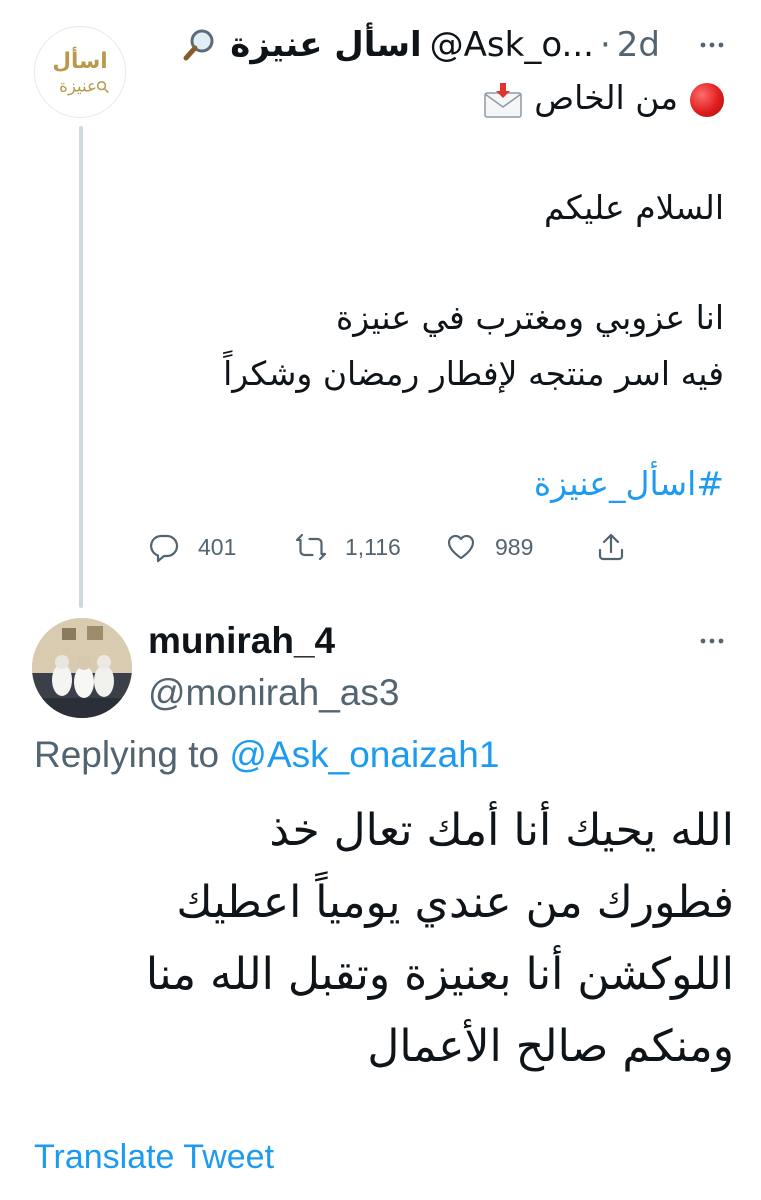 The width and height of the screenshot is (761, 1200). I want to click on replying-to-prefix: Replying to, so click(127, 754).